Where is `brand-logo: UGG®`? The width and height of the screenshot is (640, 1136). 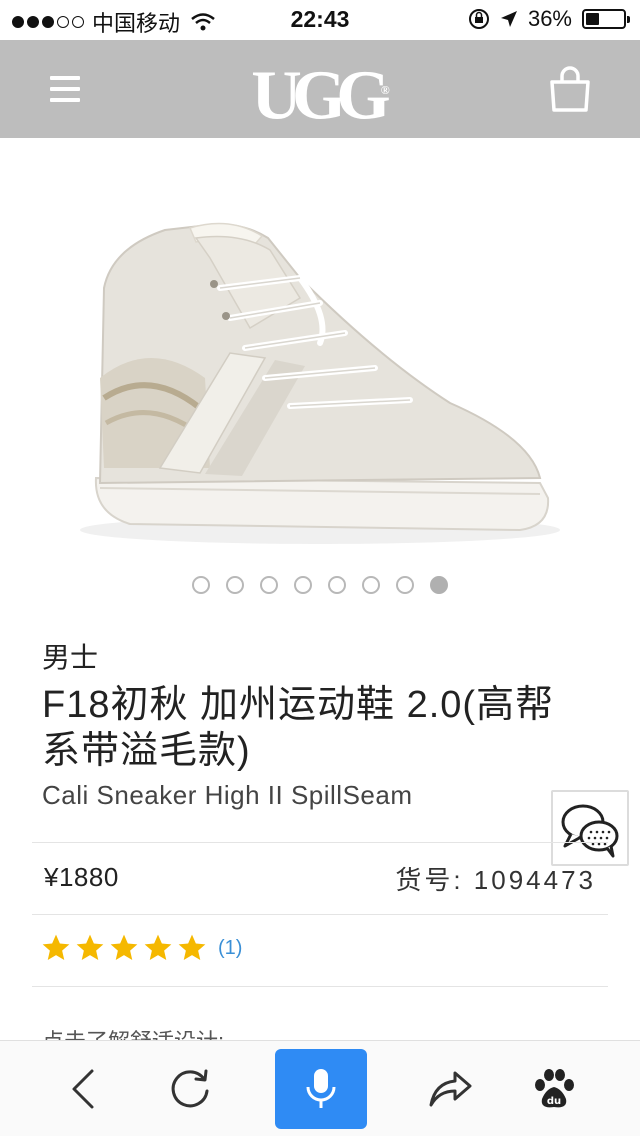 brand-logo: UGG® is located at coordinates (320, 92).